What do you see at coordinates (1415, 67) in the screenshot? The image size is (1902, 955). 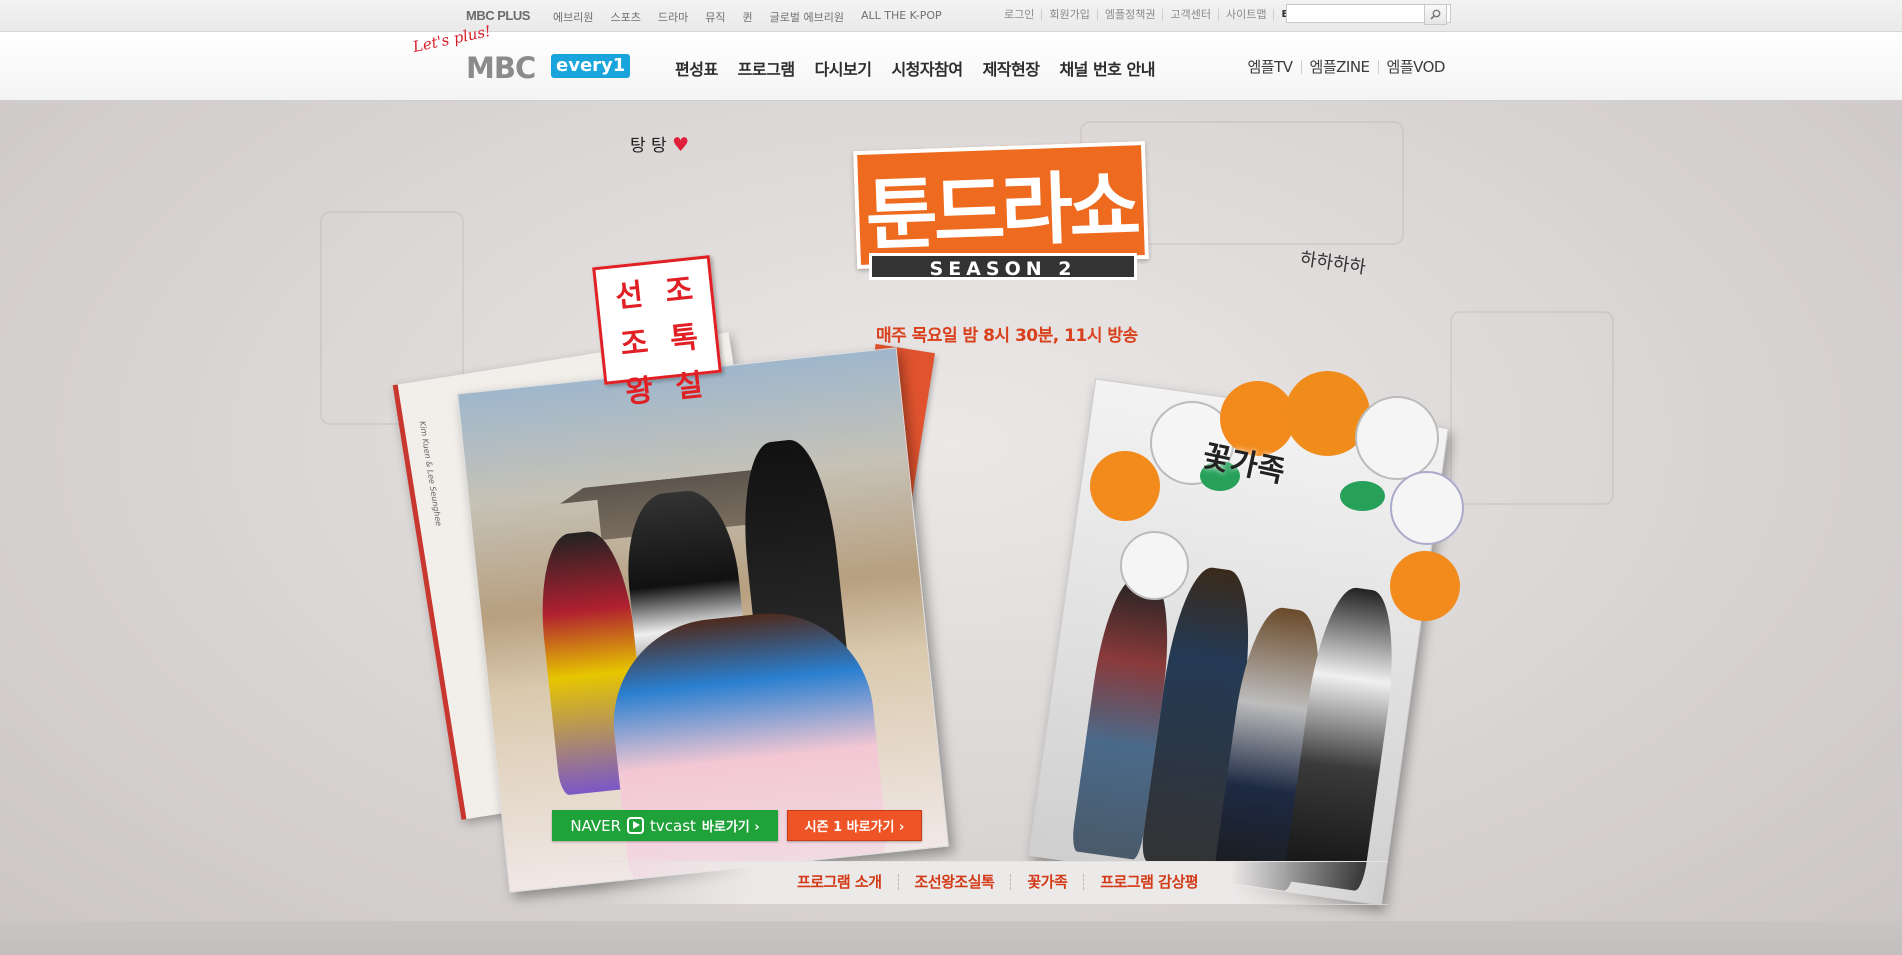 I see `nav-mpl-vod: 엠플VOD` at bounding box center [1415, 67].